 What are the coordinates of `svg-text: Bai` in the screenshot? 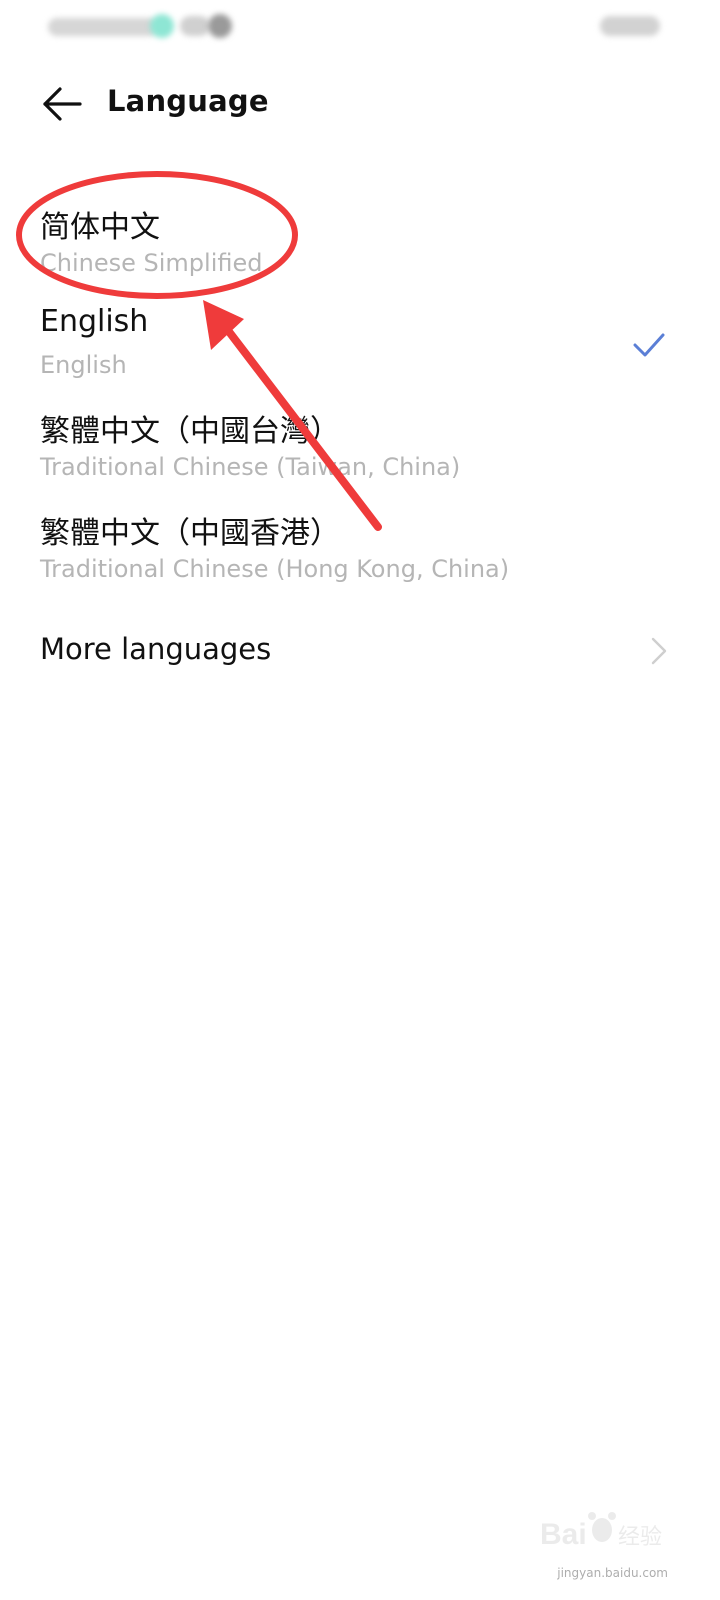 It's located at (563, 1534).